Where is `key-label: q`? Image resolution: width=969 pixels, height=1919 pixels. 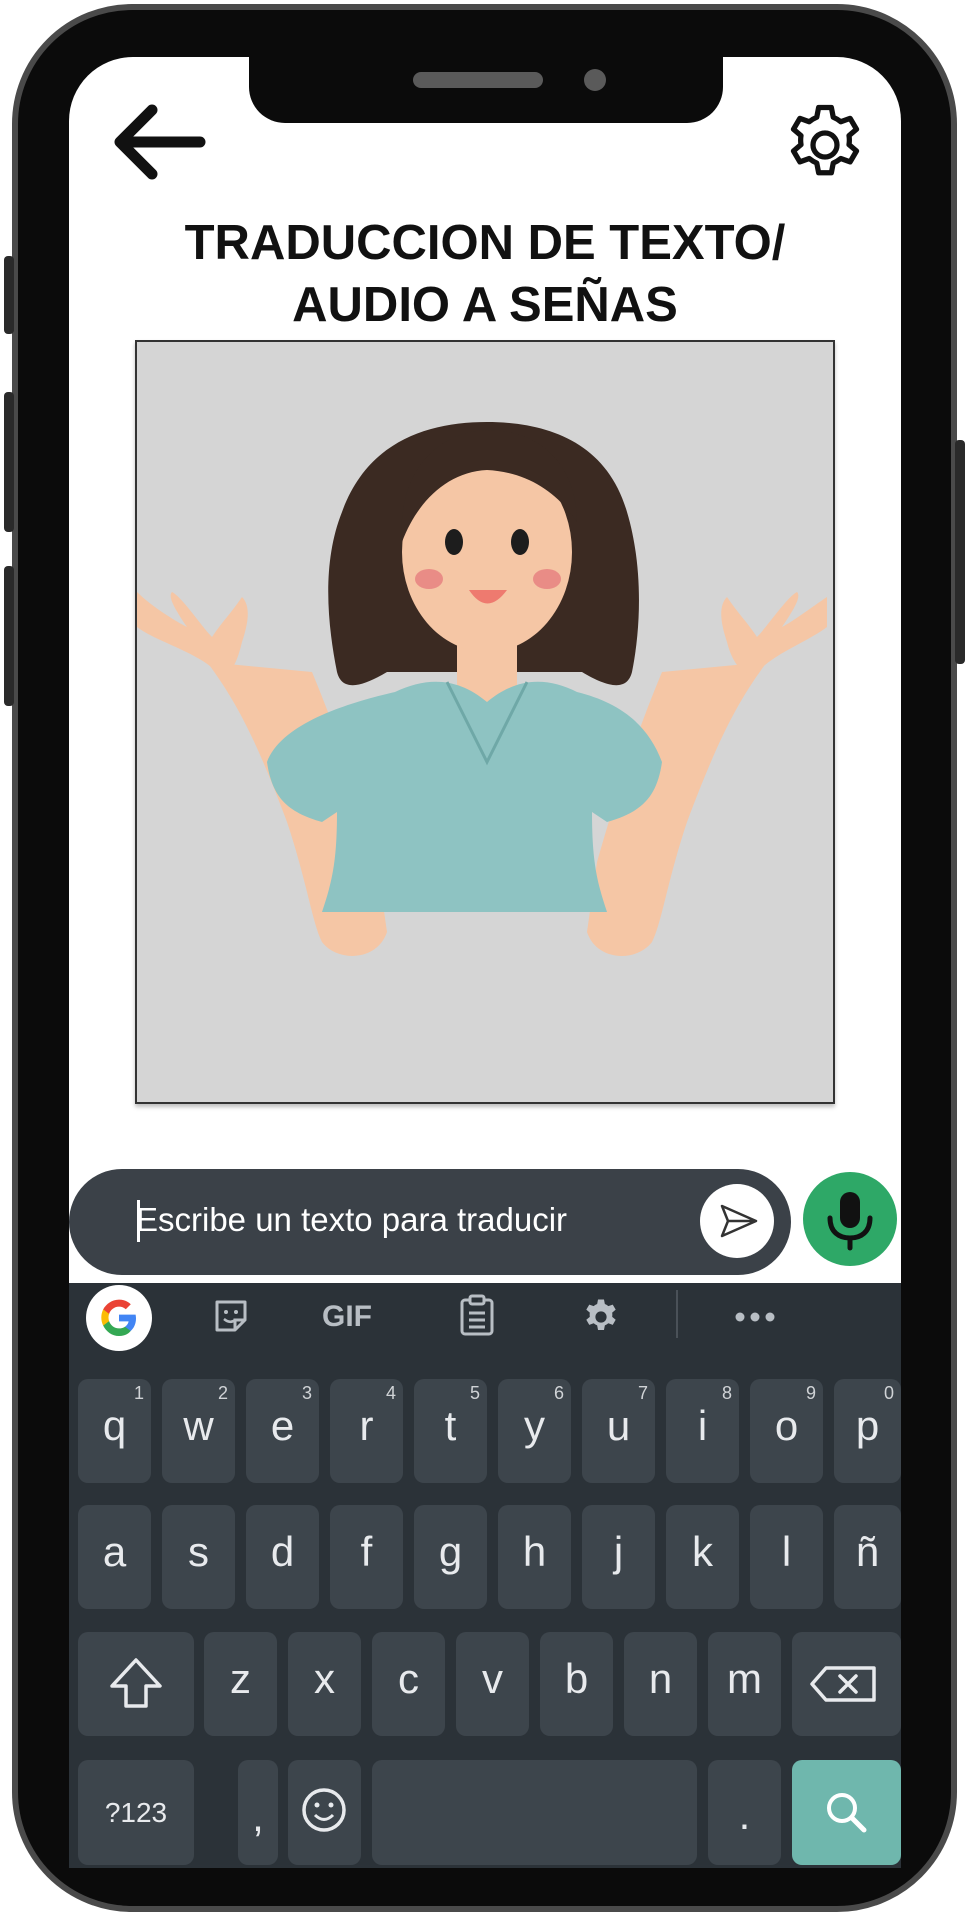 key-label: q is located at coordinates (114, 1425).